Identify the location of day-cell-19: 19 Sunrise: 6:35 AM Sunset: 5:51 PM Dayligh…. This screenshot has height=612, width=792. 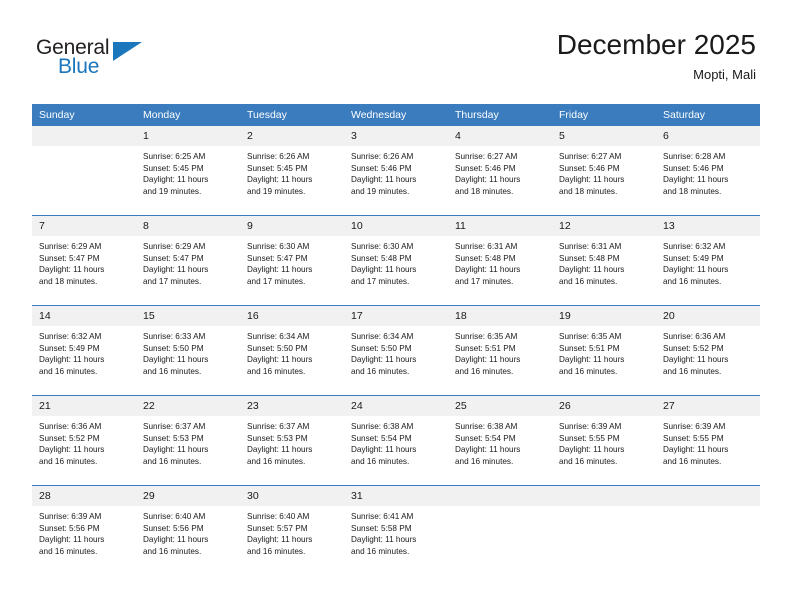
(604, 350).